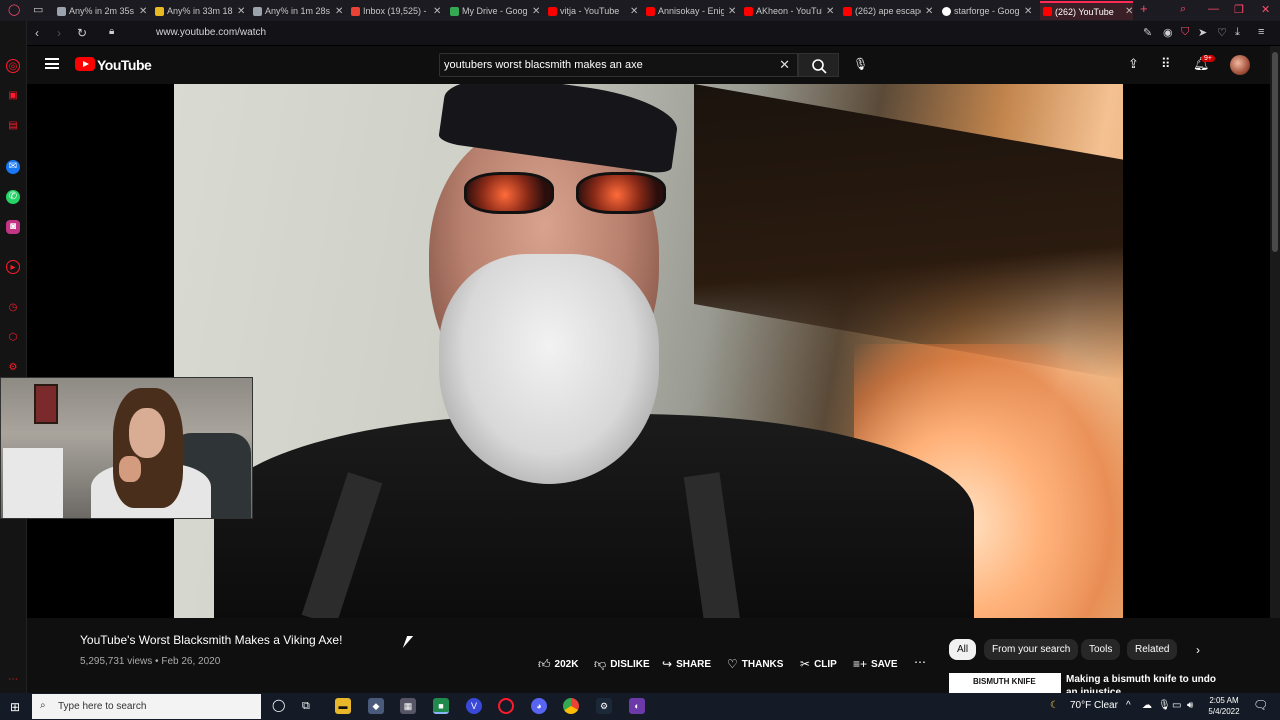 This screenshot has width=1280, height=720. I want to click on new-tab-button: +, so click(1144, 8).